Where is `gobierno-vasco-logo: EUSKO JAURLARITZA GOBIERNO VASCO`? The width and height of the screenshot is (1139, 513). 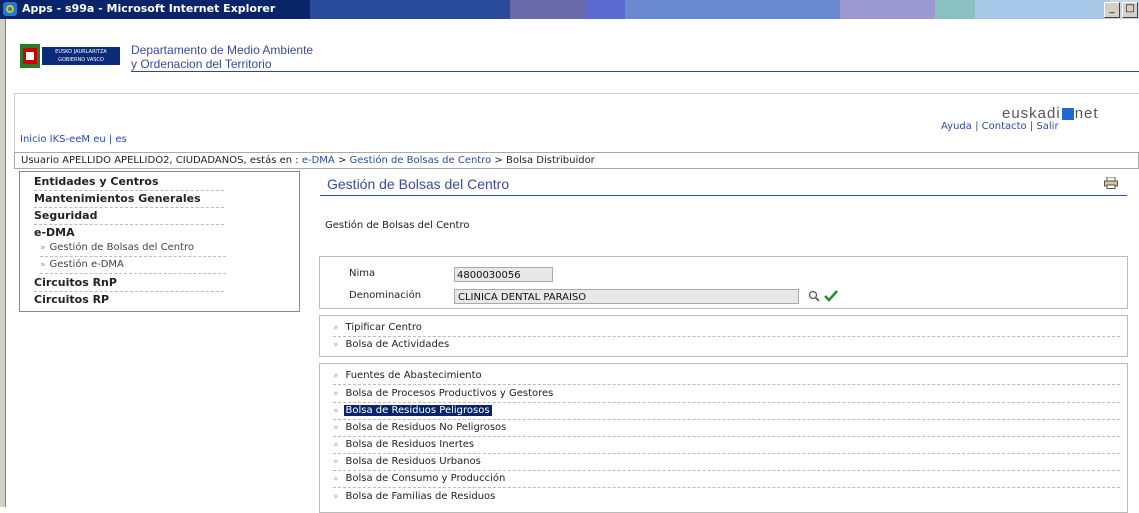
gobierno-vasco-logo: EUSKO JAURLARITZA GOBIERNO VASCO is located at coordinates (81, 56).